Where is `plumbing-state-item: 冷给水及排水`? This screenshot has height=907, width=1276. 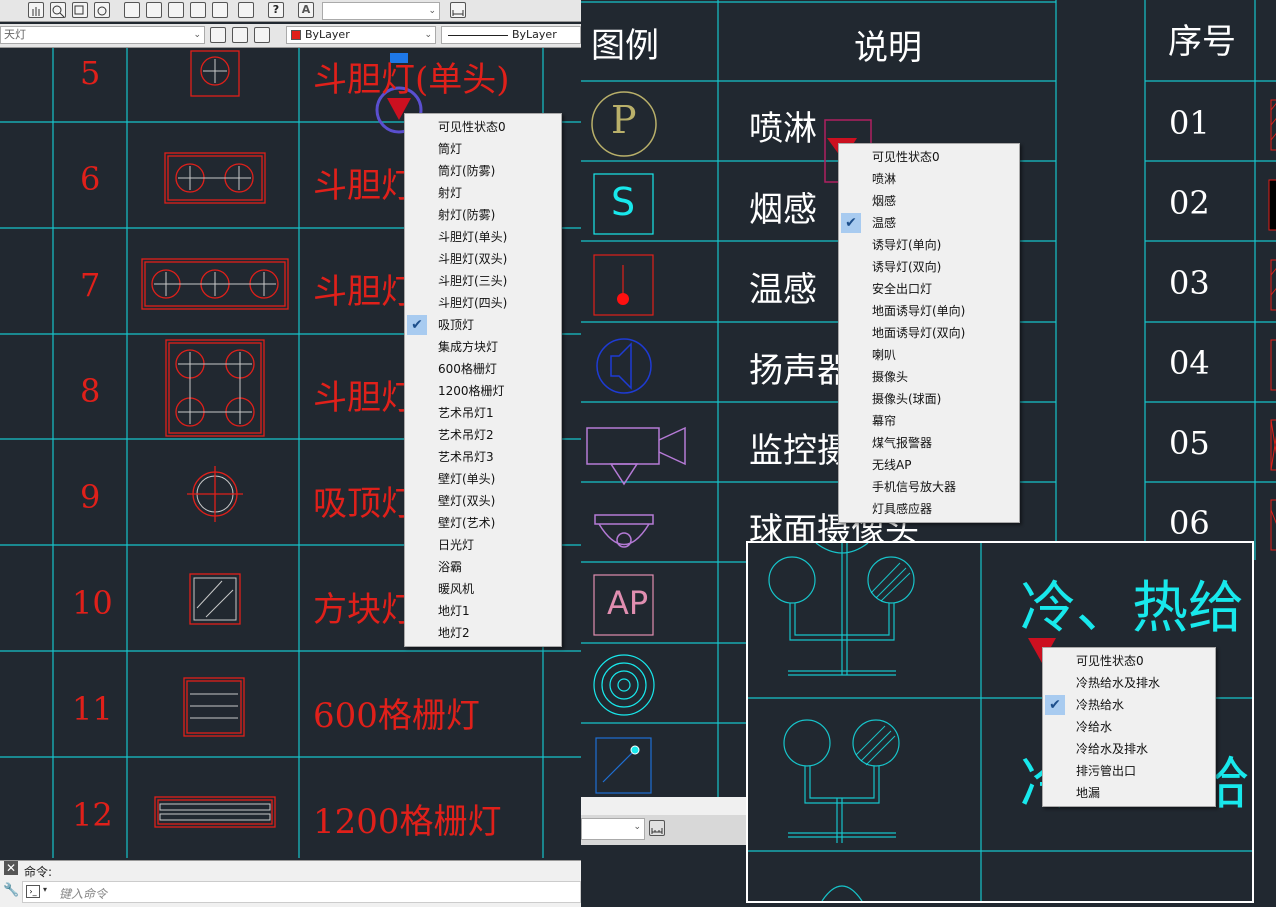 plumbing-state-item: 冷给水及排水 is located at coordinates (1129, 749).